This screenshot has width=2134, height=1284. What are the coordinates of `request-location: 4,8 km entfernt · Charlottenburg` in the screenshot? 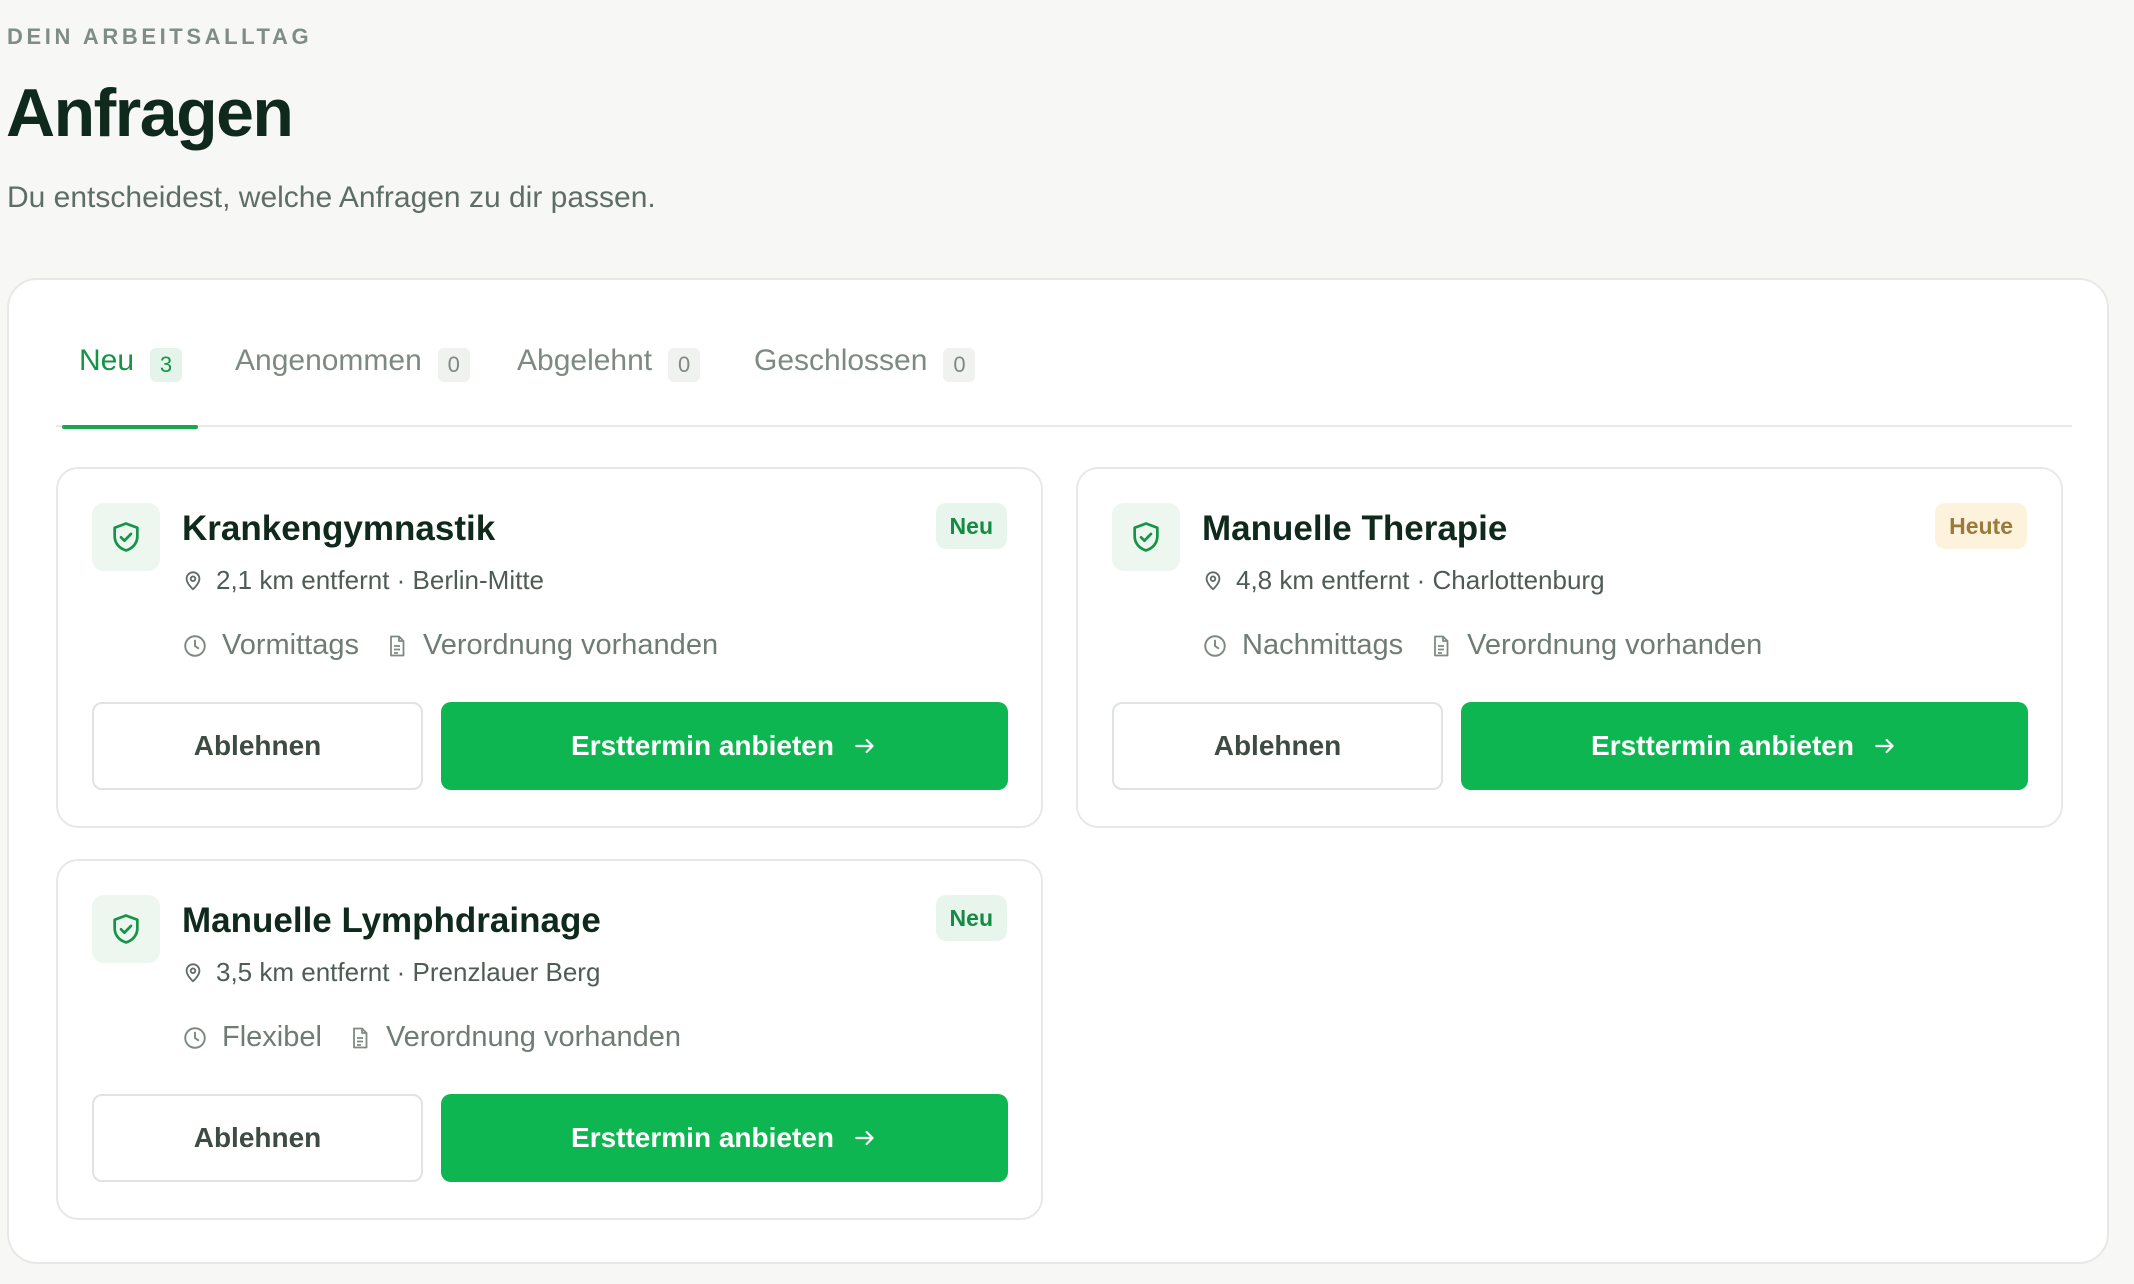 It's located at (1403, 580).